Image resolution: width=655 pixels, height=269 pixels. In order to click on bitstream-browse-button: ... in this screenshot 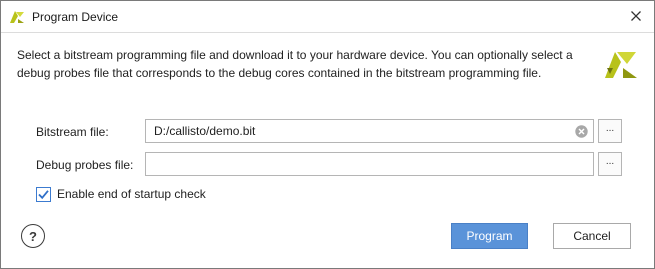, I will do `click(610, 131)`.